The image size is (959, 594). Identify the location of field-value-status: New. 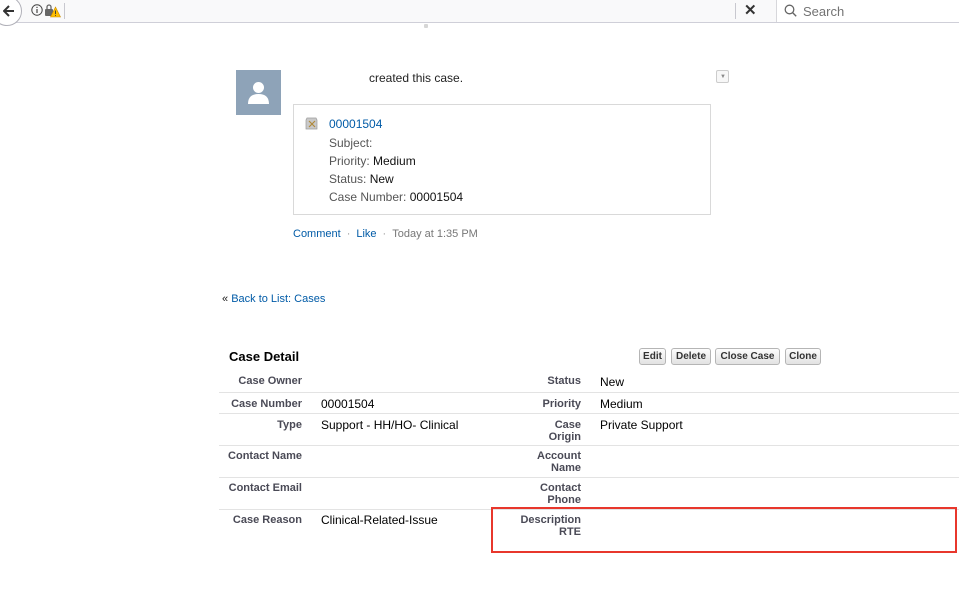
(612, 382).